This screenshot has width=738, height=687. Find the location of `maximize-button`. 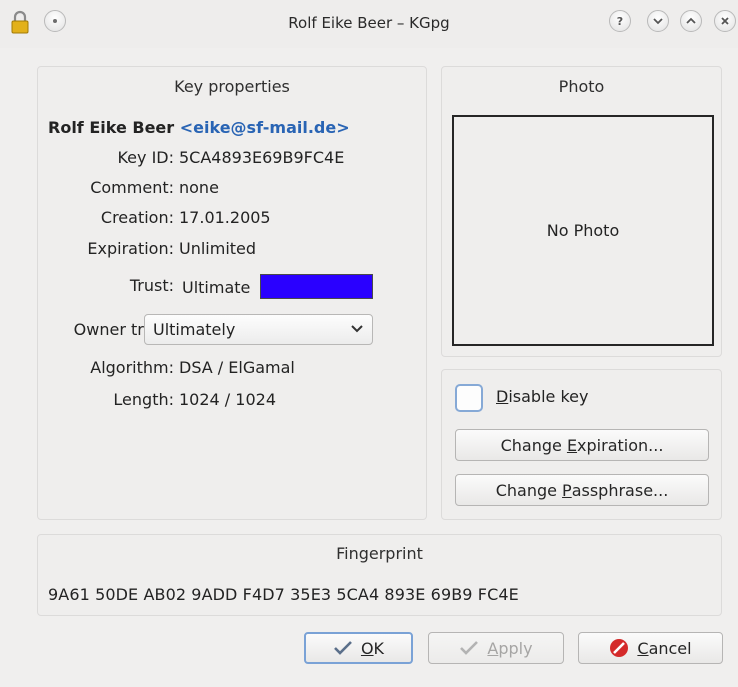

maximize-button is located at coordinates (691, 21).